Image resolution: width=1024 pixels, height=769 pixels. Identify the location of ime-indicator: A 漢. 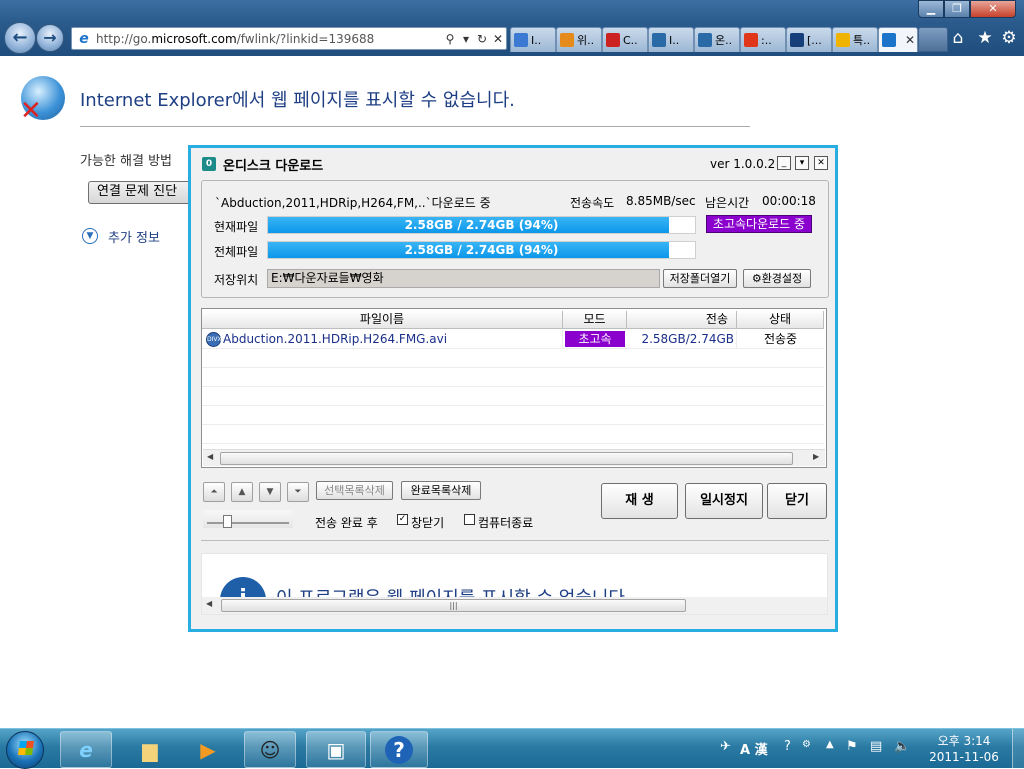
(754, 748).